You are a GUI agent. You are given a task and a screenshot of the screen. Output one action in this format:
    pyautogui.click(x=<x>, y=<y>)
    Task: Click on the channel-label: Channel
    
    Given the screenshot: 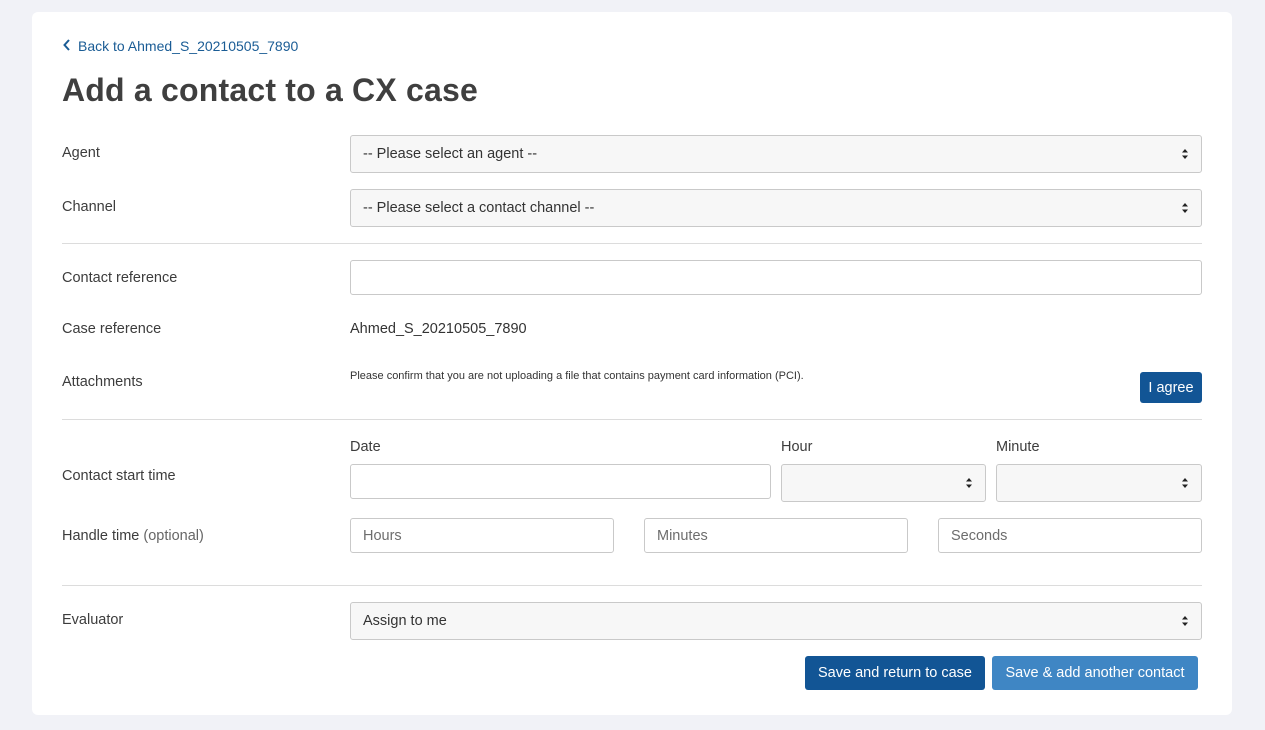 What is the action you would take?
    pyautogui.click(x=89, y=207)
    